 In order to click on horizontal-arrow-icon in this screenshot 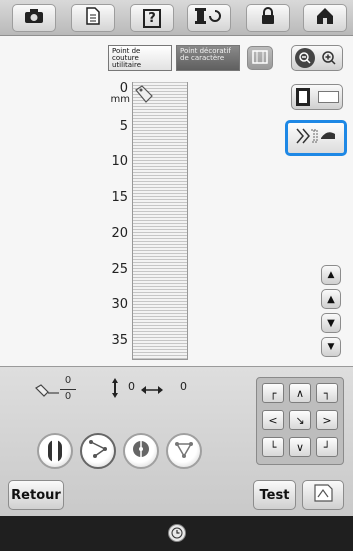, I will do `click(152, 390)`.